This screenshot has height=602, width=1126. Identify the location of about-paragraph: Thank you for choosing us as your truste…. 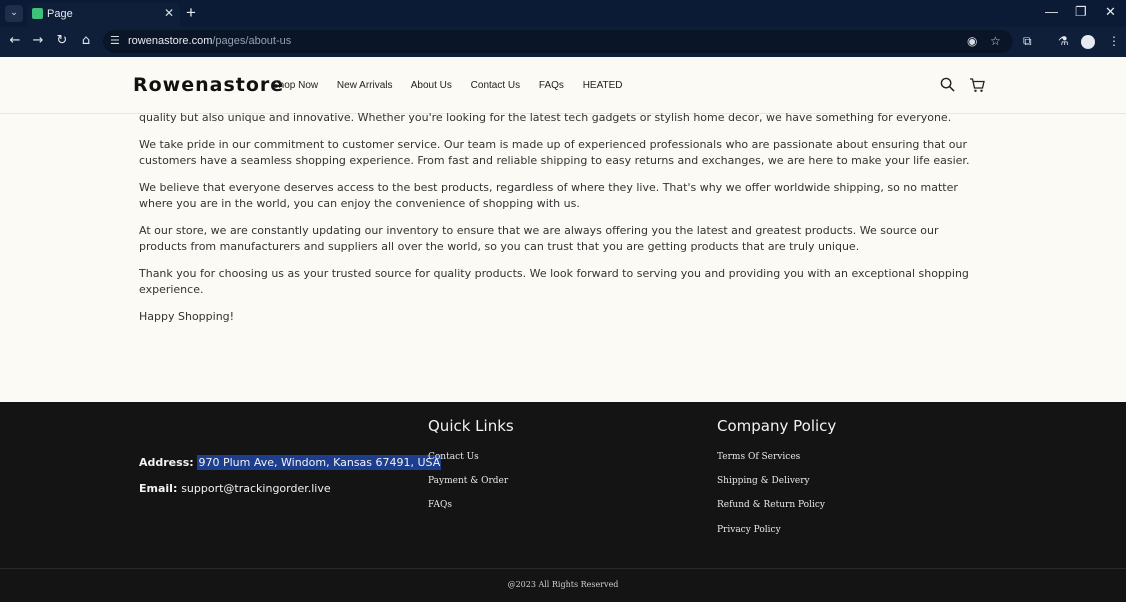
(554, 281).